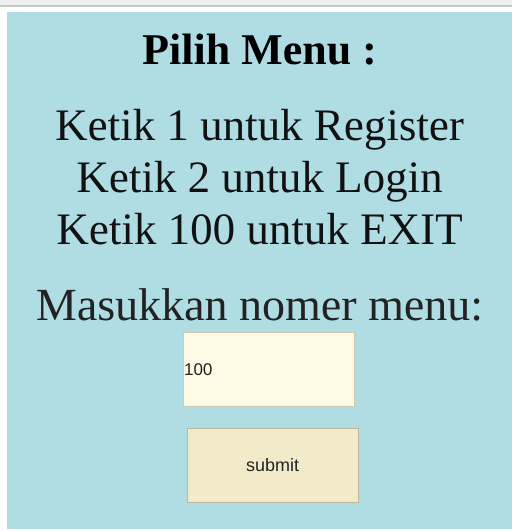  What do you see at coordinates (260, 305) in the screenshot?
I see `prompt-label: Masukkan nomer menu:` at bounding box center [260, 305].